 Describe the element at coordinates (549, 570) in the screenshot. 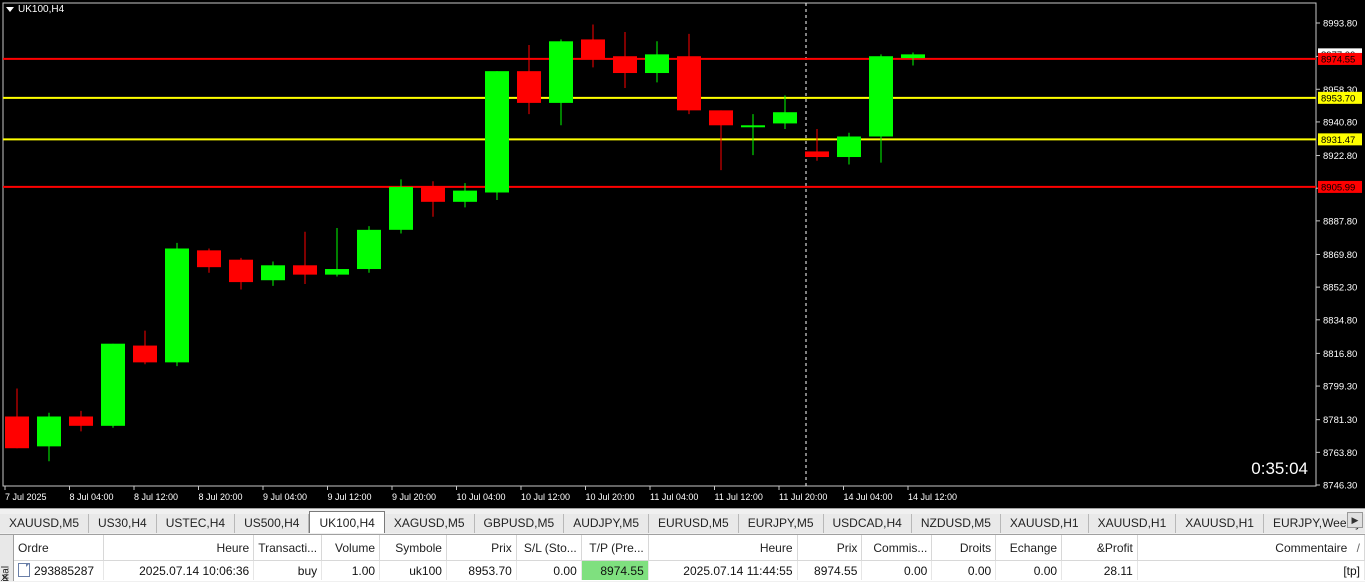

I see `sl-cell: 0.00` at that location.